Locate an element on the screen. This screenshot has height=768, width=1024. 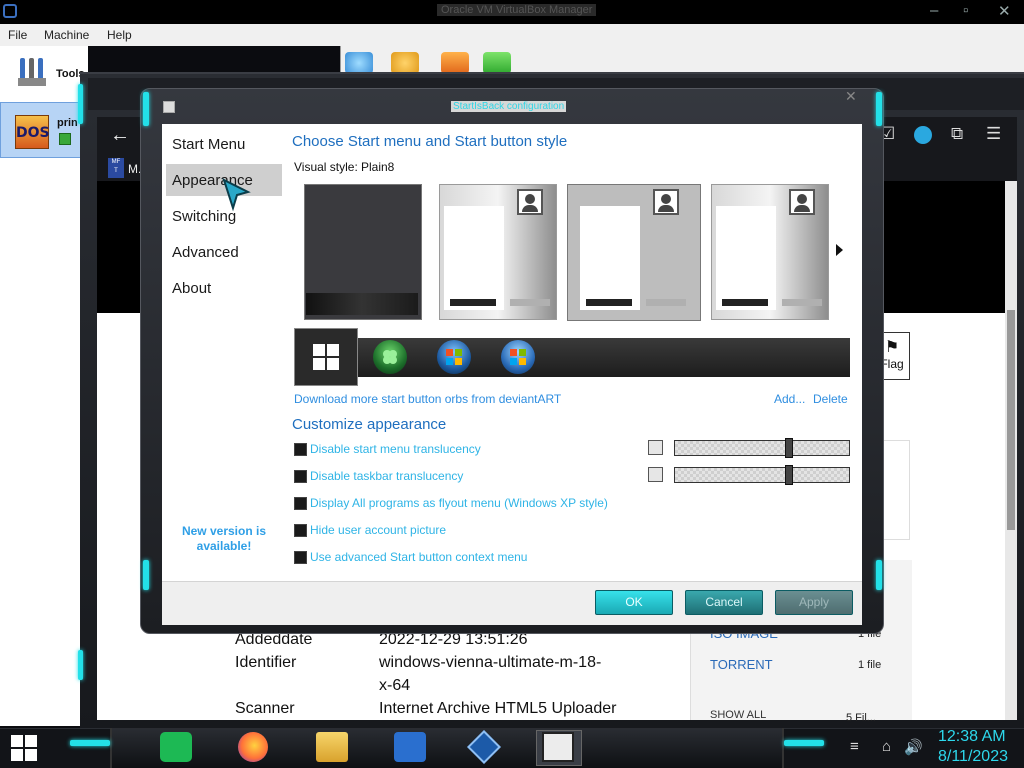
orb-clover is located at coordinates (390, 357).